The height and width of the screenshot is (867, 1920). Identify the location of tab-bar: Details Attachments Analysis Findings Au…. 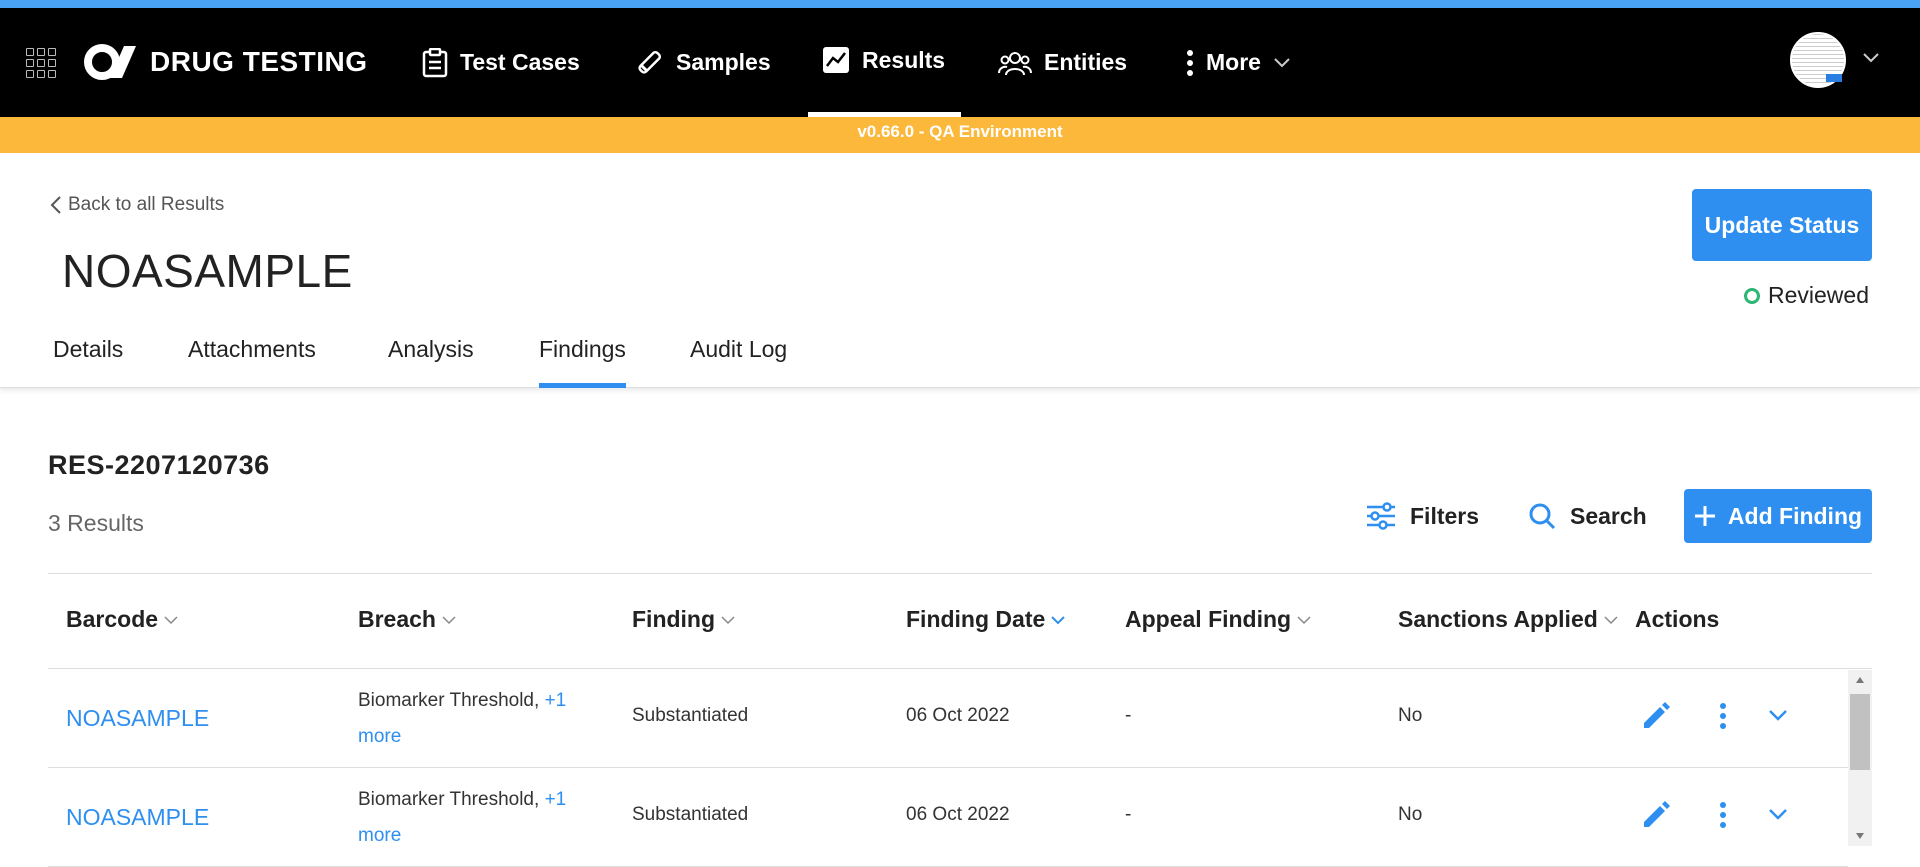
(960, 359).